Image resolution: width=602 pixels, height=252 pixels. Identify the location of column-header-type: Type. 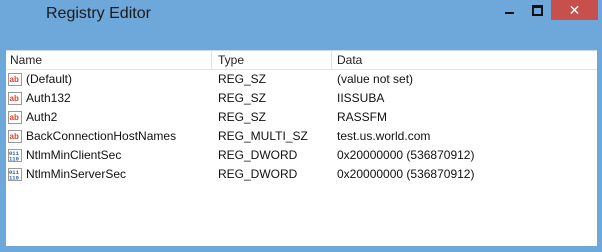
(231, 60).